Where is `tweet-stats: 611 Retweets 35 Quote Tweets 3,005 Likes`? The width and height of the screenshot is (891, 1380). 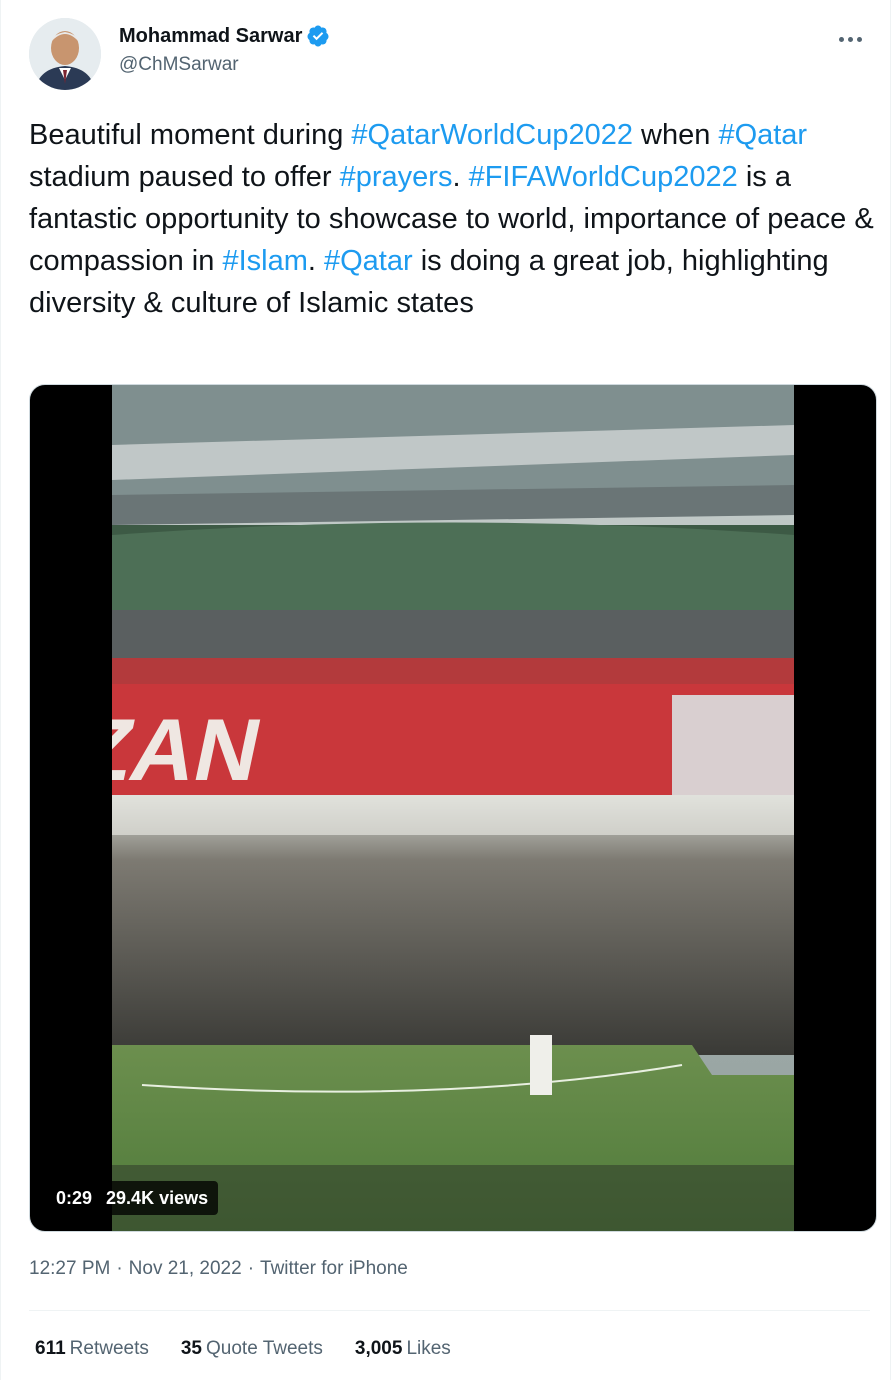
tweet-stats: 611 Retweets 35 Quote Tweets 3,005 Likes is located at coordinates (243, 1349).